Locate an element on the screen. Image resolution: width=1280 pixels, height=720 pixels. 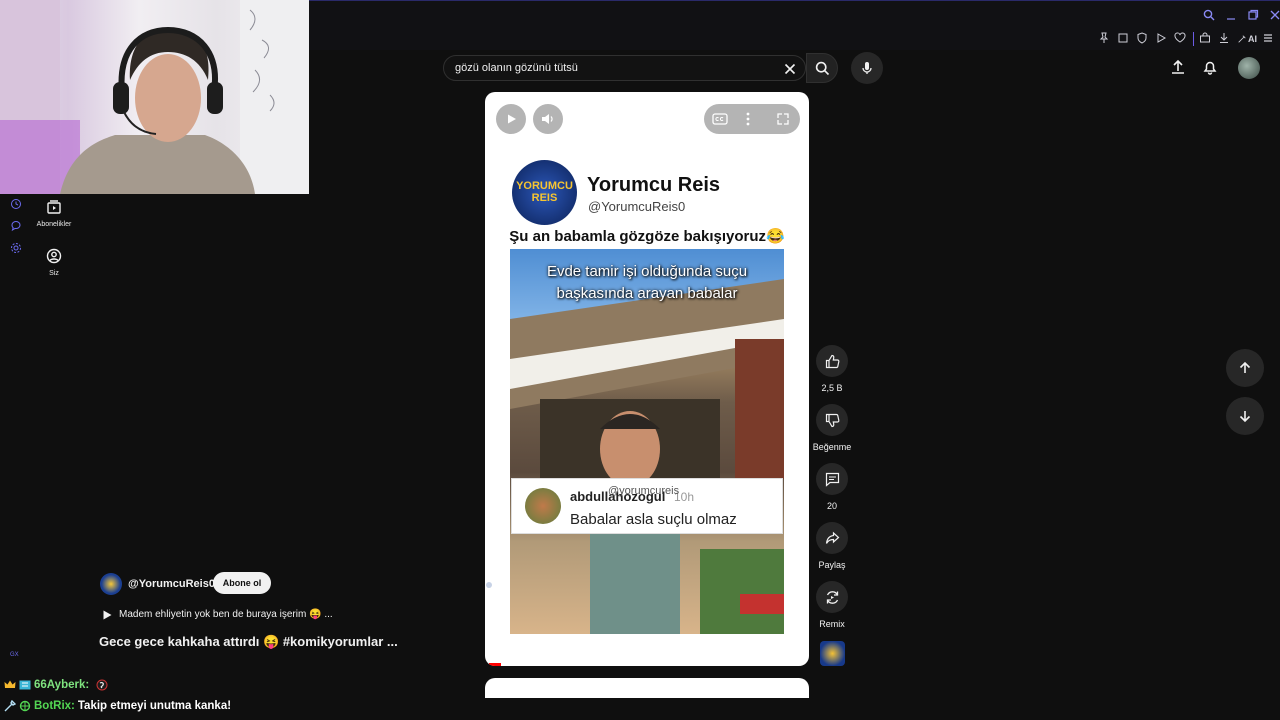
more-options-icon is located at coordinates (748, 119).